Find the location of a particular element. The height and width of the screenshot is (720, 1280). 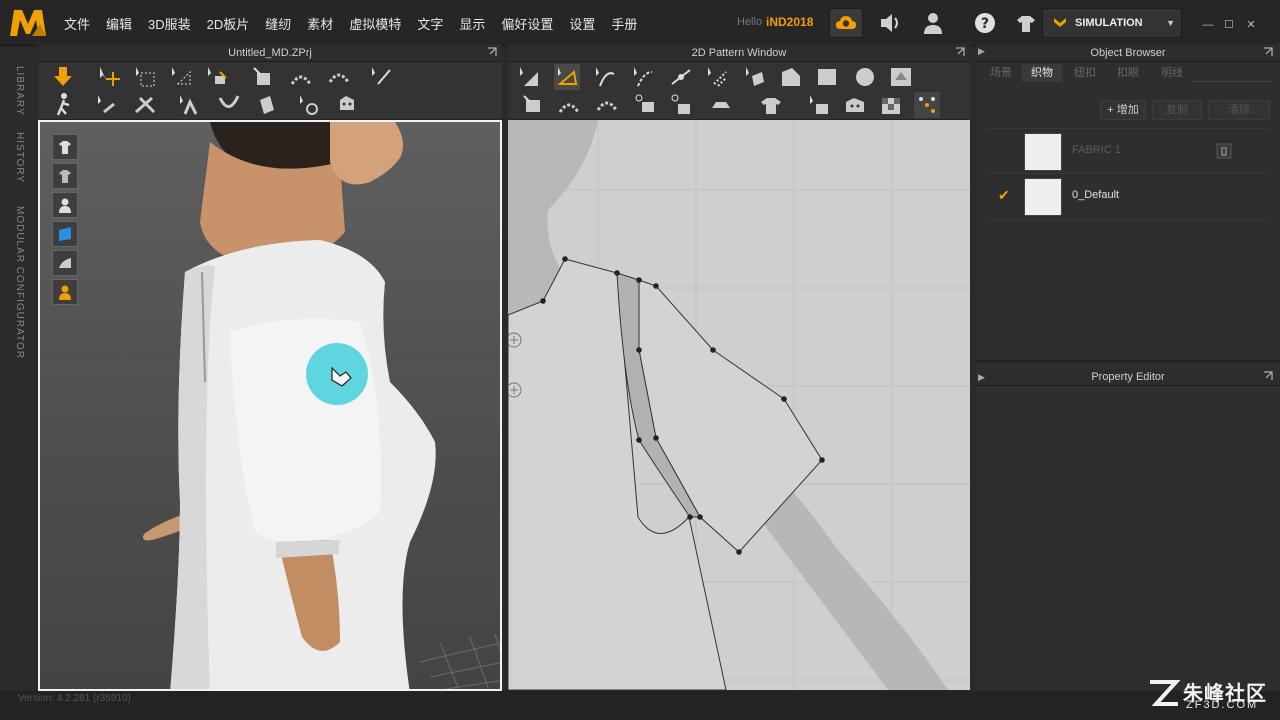

menu-file: 文件 is located at coordinates (77, 23).